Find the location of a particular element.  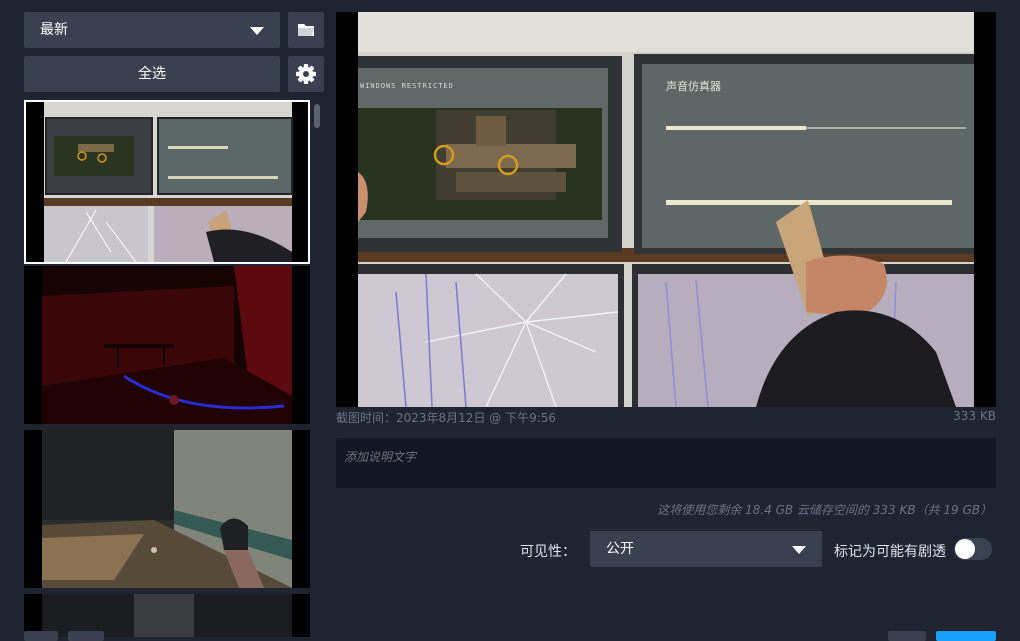

thumbnail-scrollbar-thumb is located at coordinates (317, 116).